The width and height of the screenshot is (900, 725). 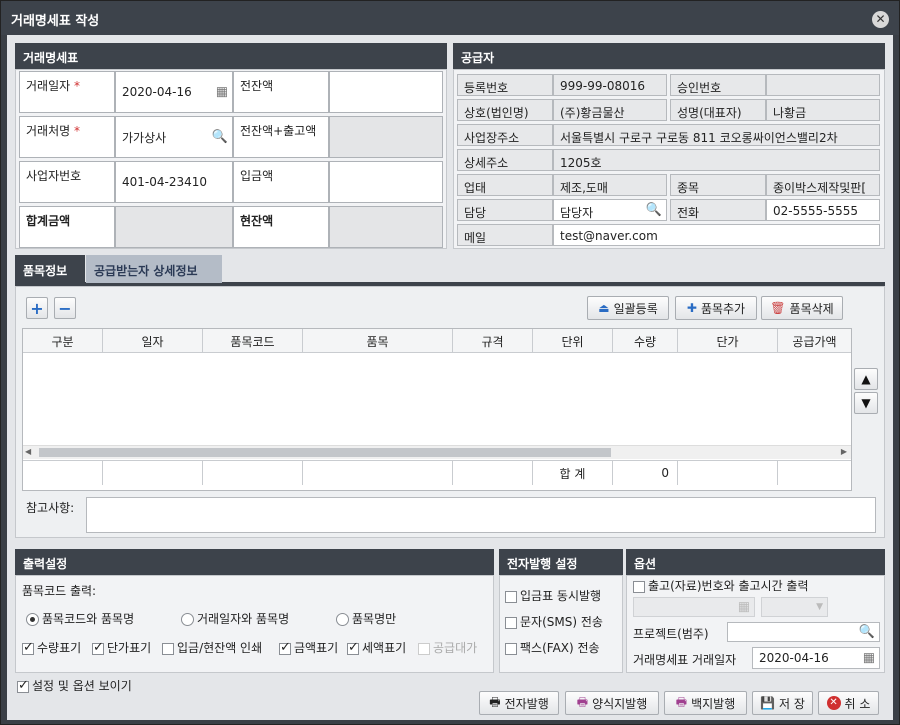 What do you see at coordinates (129, 648) in the screenshot?
I see `checkbox-label: 단가표기` at bounding box center [129, 648].